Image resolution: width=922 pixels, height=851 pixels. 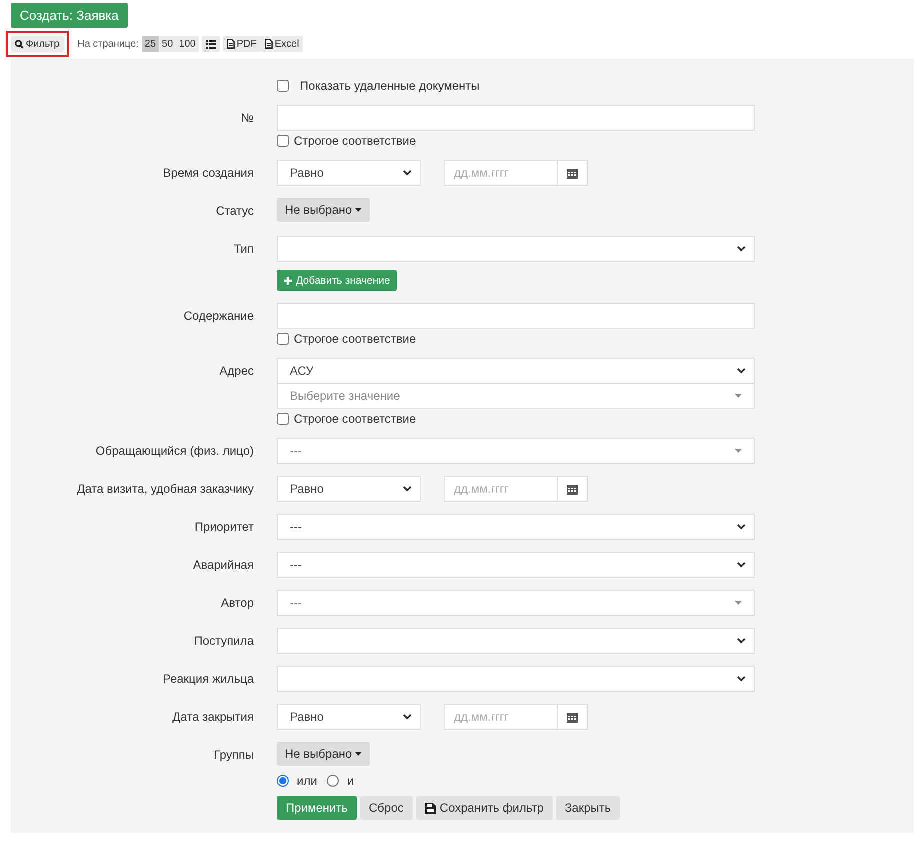 I want to click on field-label: №, so click(x=247, y=118).